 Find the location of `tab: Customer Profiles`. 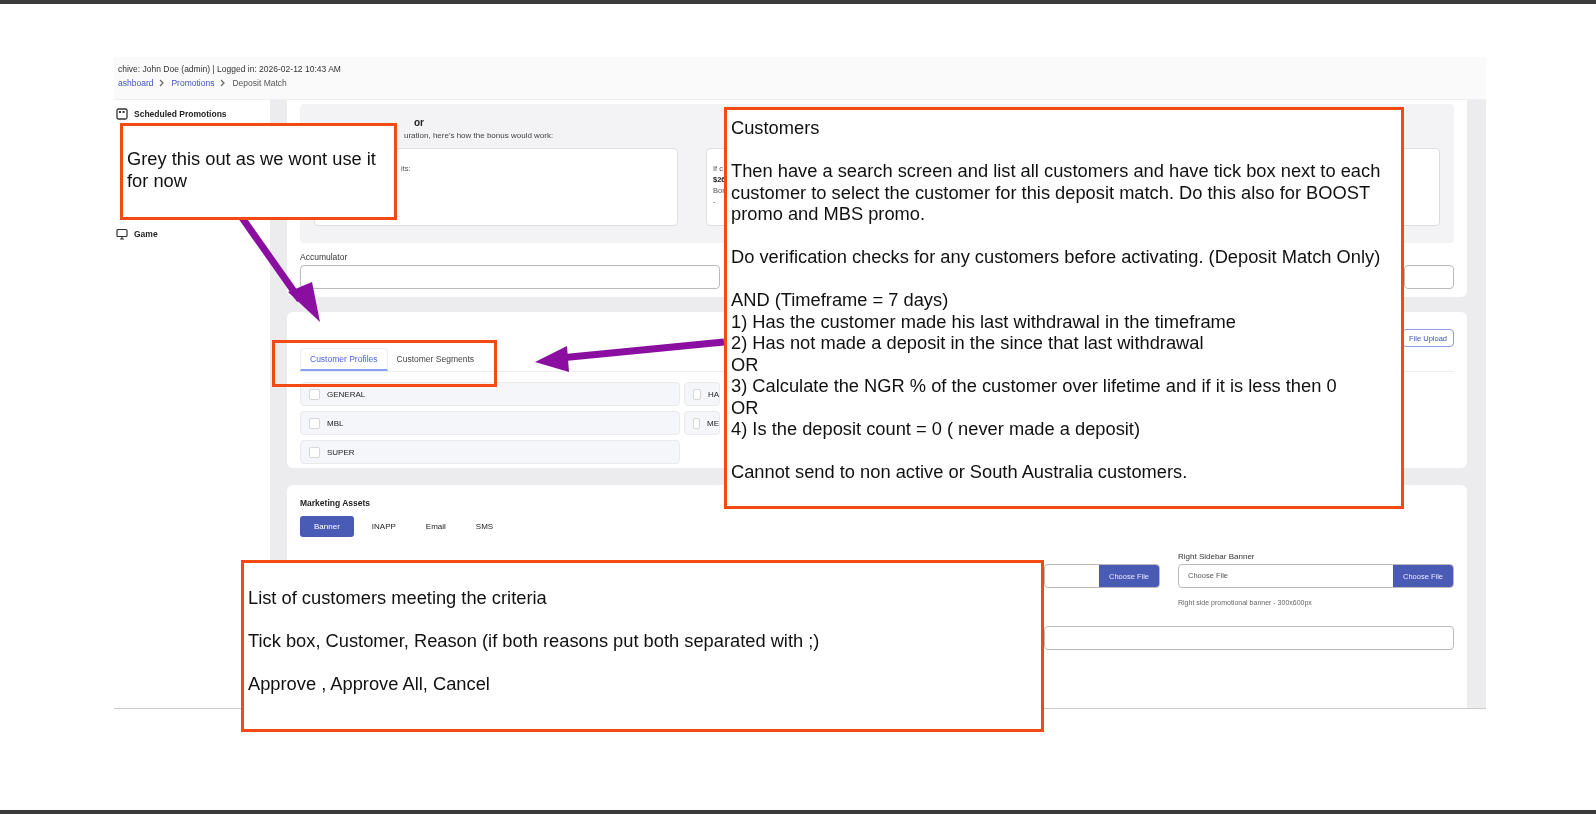

tab: Customer Profiles is located at coordinates (344, 359).